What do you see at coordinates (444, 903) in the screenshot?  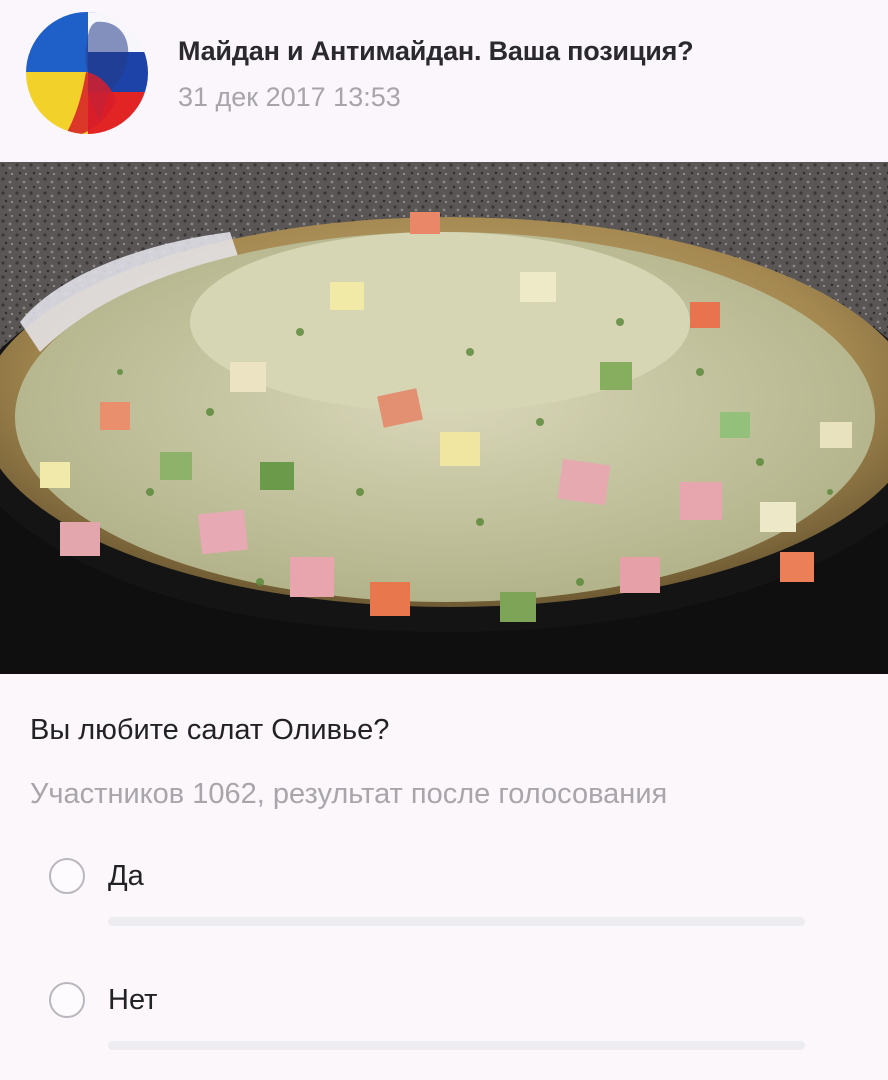 I see `poll-option-yes: Да` at bounding box center [444, 903].